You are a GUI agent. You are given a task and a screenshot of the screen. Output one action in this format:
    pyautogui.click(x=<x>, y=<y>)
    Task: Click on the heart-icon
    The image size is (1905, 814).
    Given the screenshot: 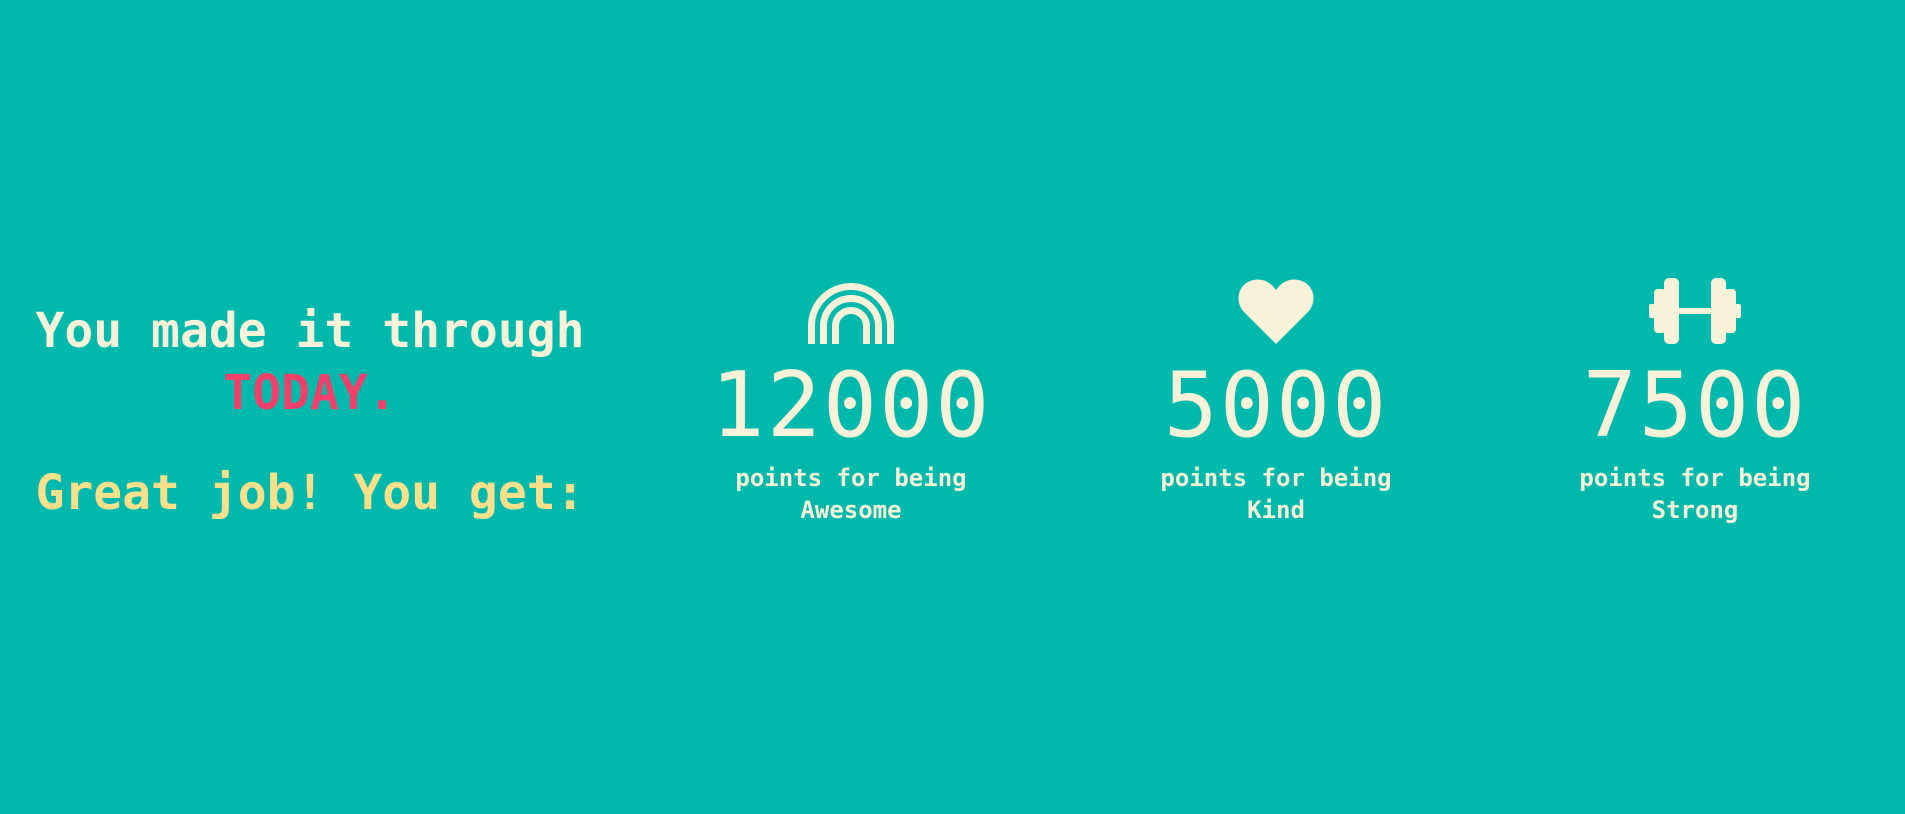 What is the action you would take?
    pyautogui.click(x=1276, y=311)
    